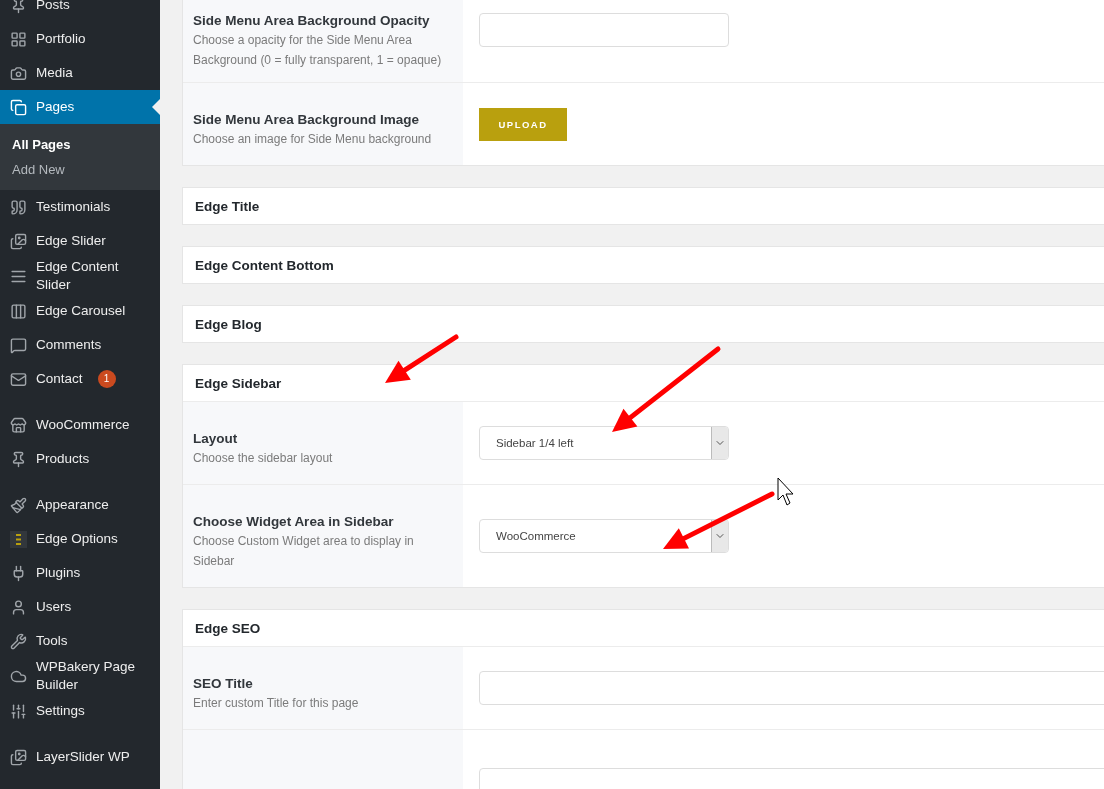 Image resolution: width=1104 pixels, height=789 pixels. I want to click on select-field: Sidebar 1/4 left, so click(604, 443).